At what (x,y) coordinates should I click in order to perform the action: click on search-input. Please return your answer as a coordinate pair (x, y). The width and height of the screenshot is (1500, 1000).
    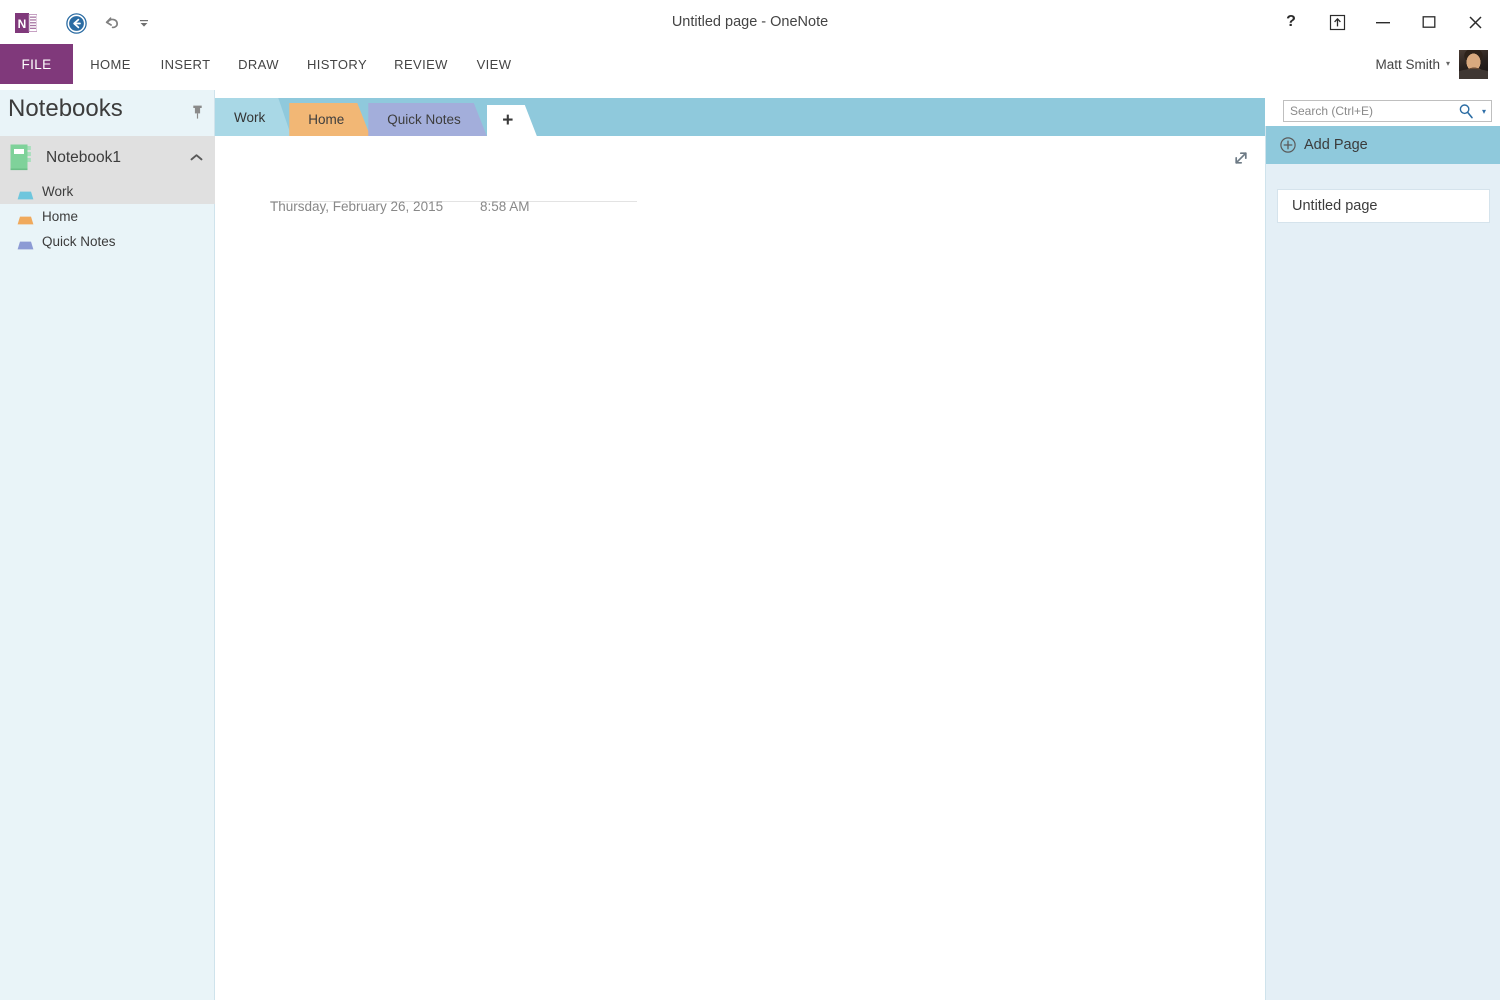
    Looking at the image, I should click on (1369, 111).